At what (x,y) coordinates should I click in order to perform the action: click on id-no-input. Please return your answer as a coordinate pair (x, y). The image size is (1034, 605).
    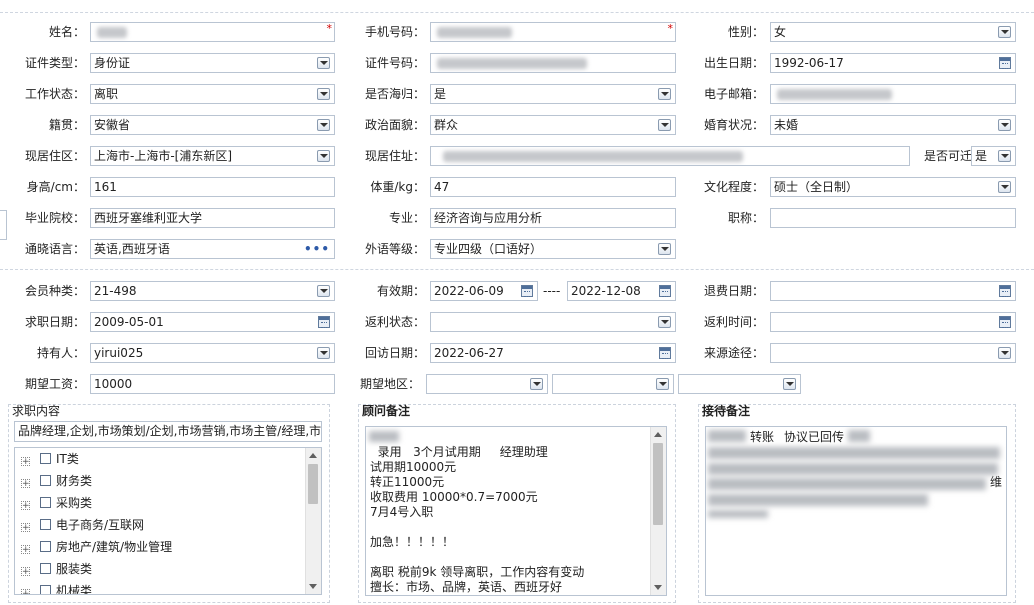
    Looking at the image, I should click on (553, 63).